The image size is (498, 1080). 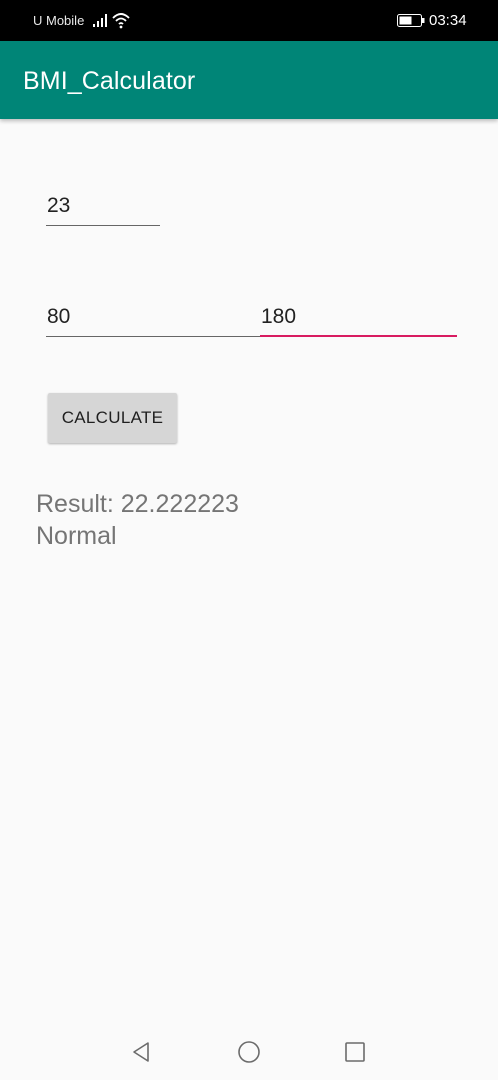 What do you see at coordinates (103, 208) in the screenshot?
I see `age-input: 23` at bounding box center [103, 208].